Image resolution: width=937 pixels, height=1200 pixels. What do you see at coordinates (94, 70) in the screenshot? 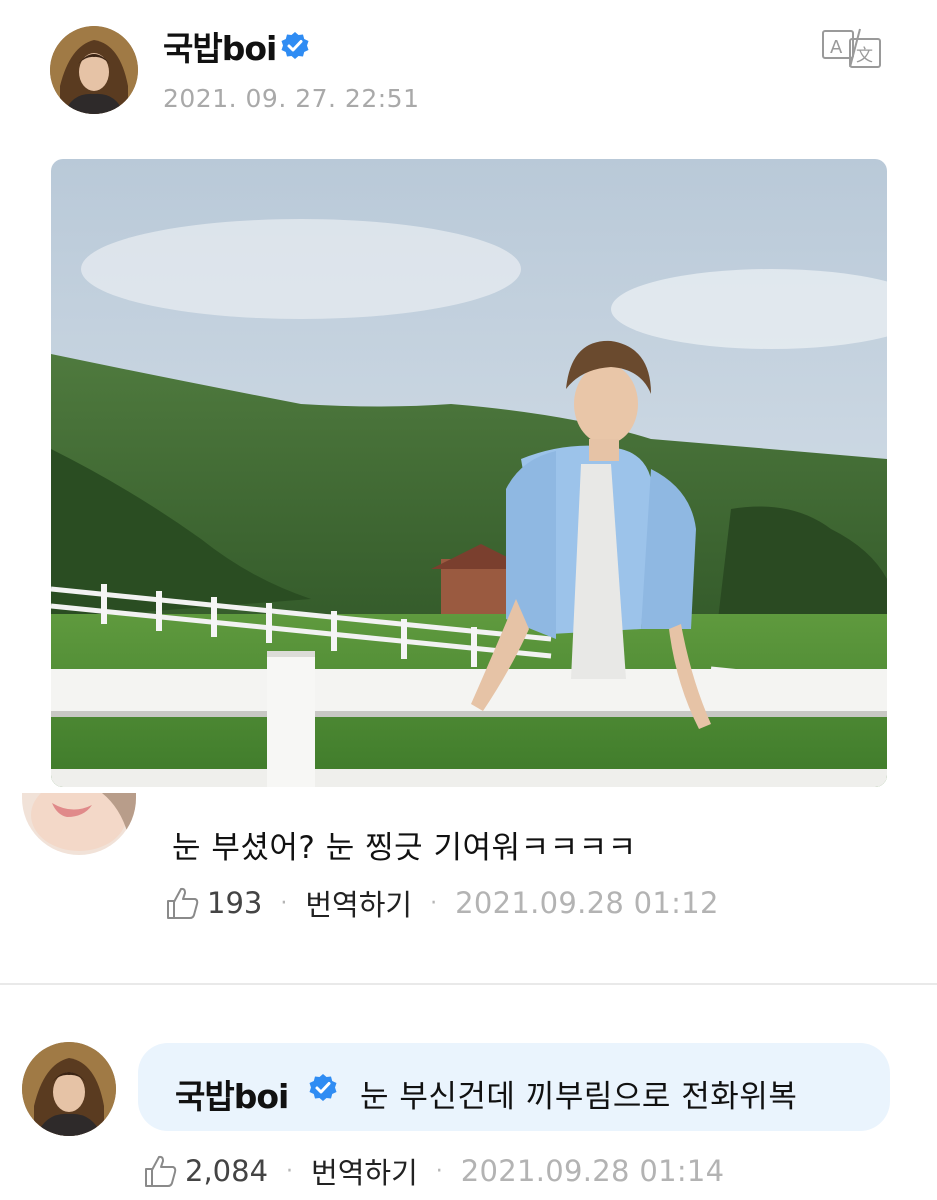
I see `author-avatar` at bounding box center [94, 70].